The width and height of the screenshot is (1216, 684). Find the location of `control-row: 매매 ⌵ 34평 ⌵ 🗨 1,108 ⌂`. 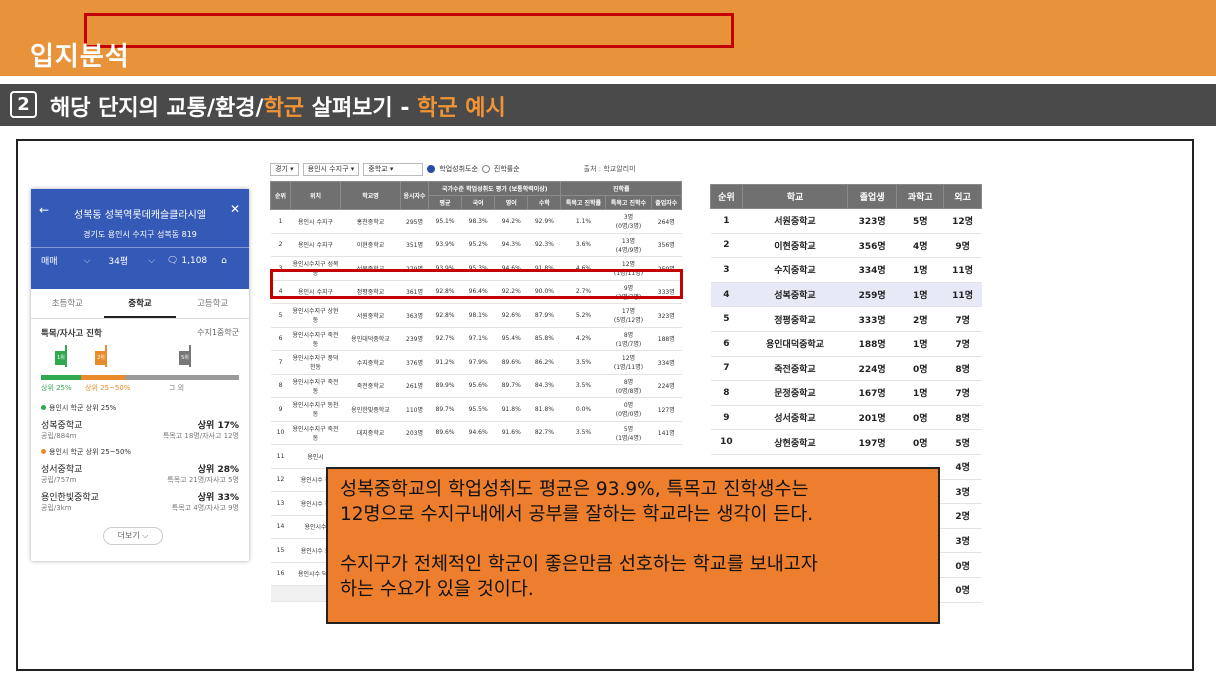

control-row: 매매 ⌵ 34평 ⌵ 🗨 1,108 ⌂ is located at coordinates (140, 260).